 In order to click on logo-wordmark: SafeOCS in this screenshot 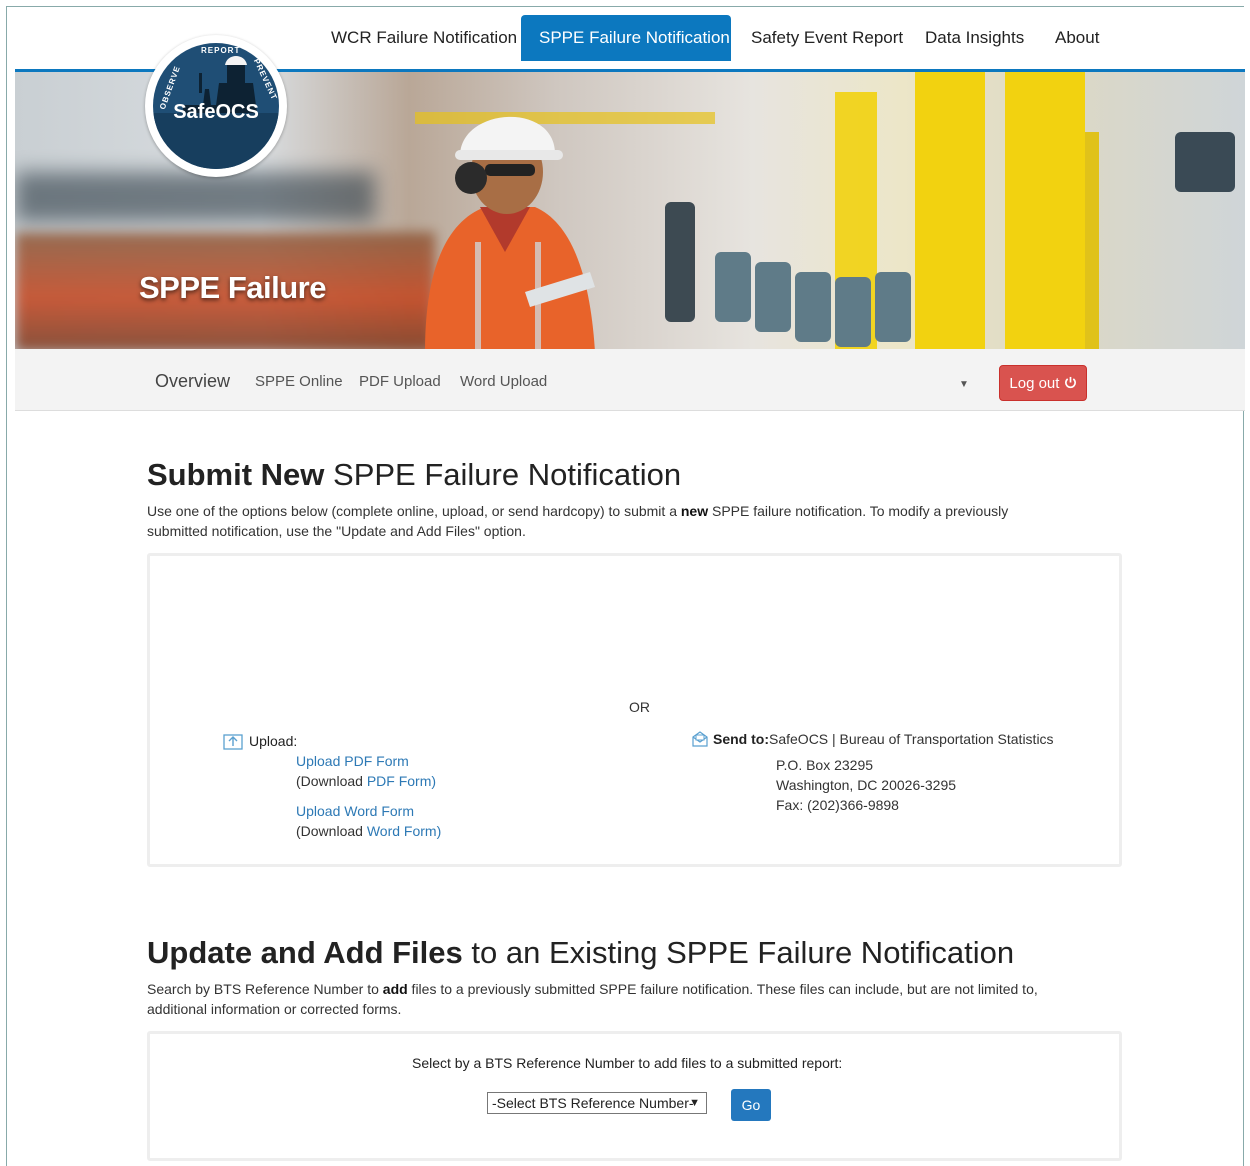, I will do `click(216, 112)`.